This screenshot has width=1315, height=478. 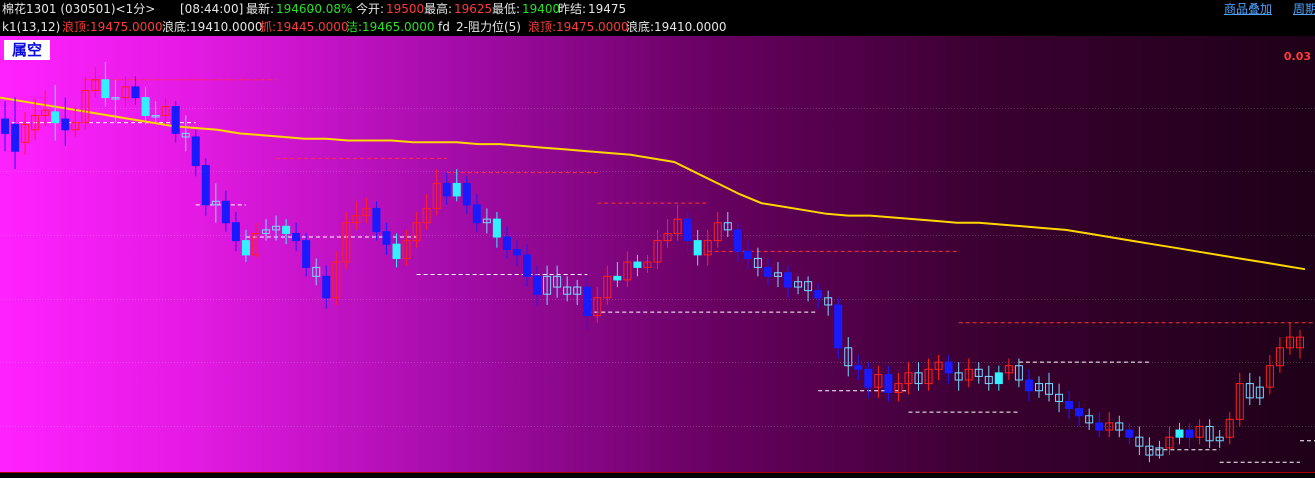 I want to click on signal-badge: 属空, so click(x=27, y=50).